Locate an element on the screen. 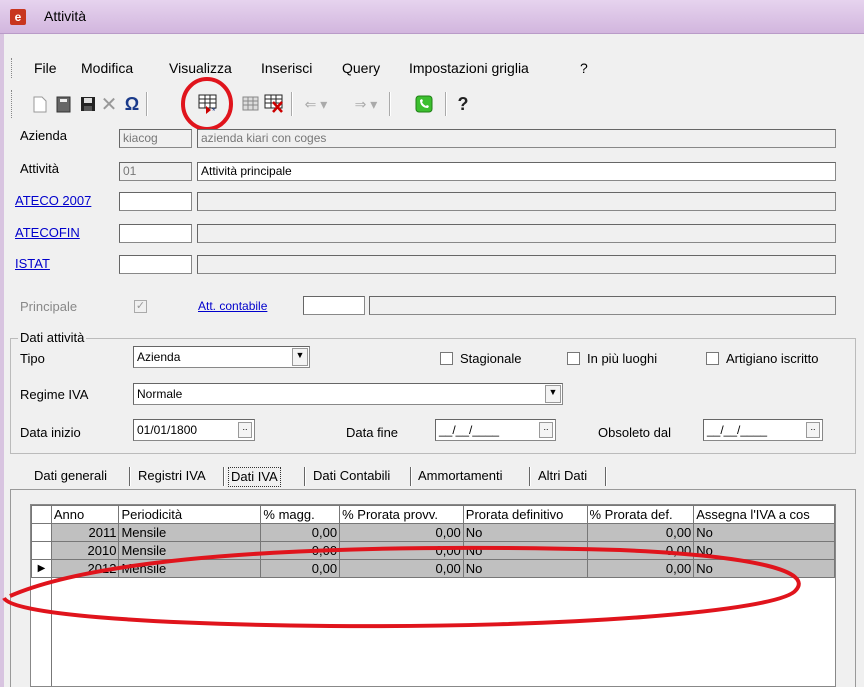  menu-inserisci: Inserisci is located at coordinates (286, 68).